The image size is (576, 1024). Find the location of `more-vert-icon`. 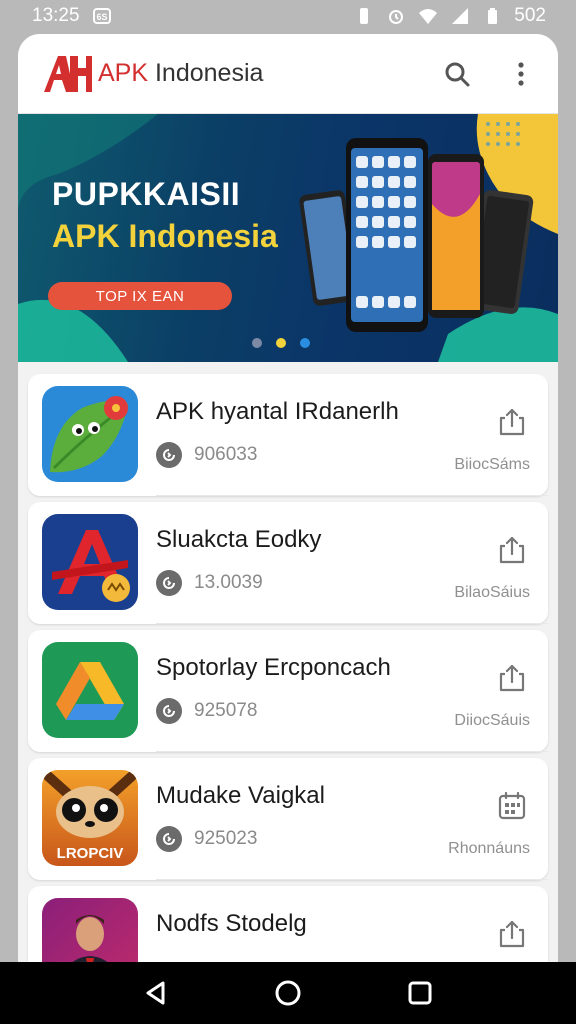

more-vert-icon is located at coordinates (521, 74).